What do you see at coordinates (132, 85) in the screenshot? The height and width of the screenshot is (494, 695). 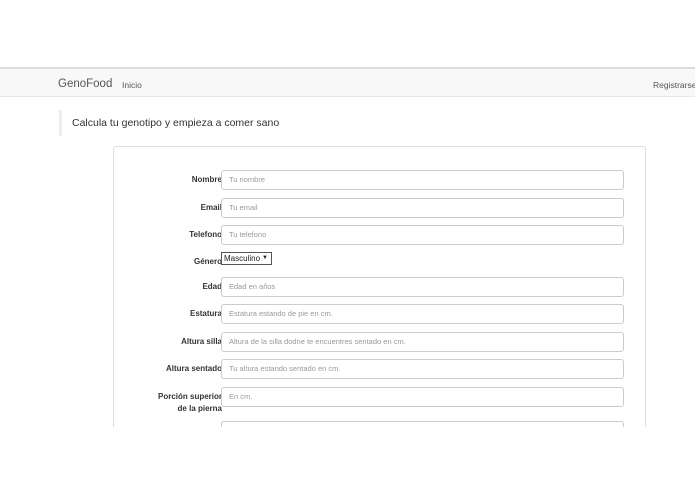 I see `nav-link-inicio: Inicio` at bounding box center [132, 85].